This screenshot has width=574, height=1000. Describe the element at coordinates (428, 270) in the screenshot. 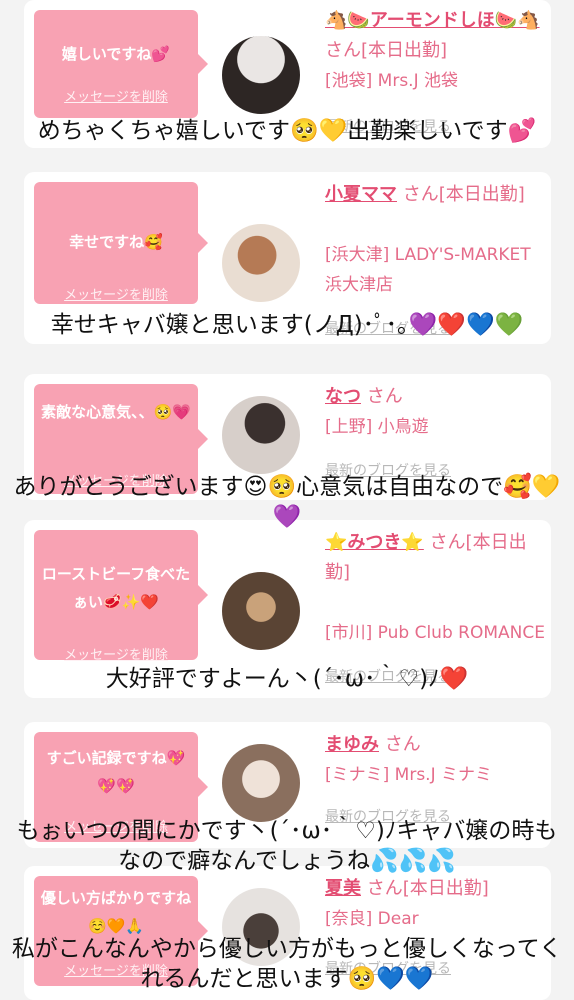

I see `shop-name: [浜大津] LADY'S-MARKET 浜大津店` at that location.